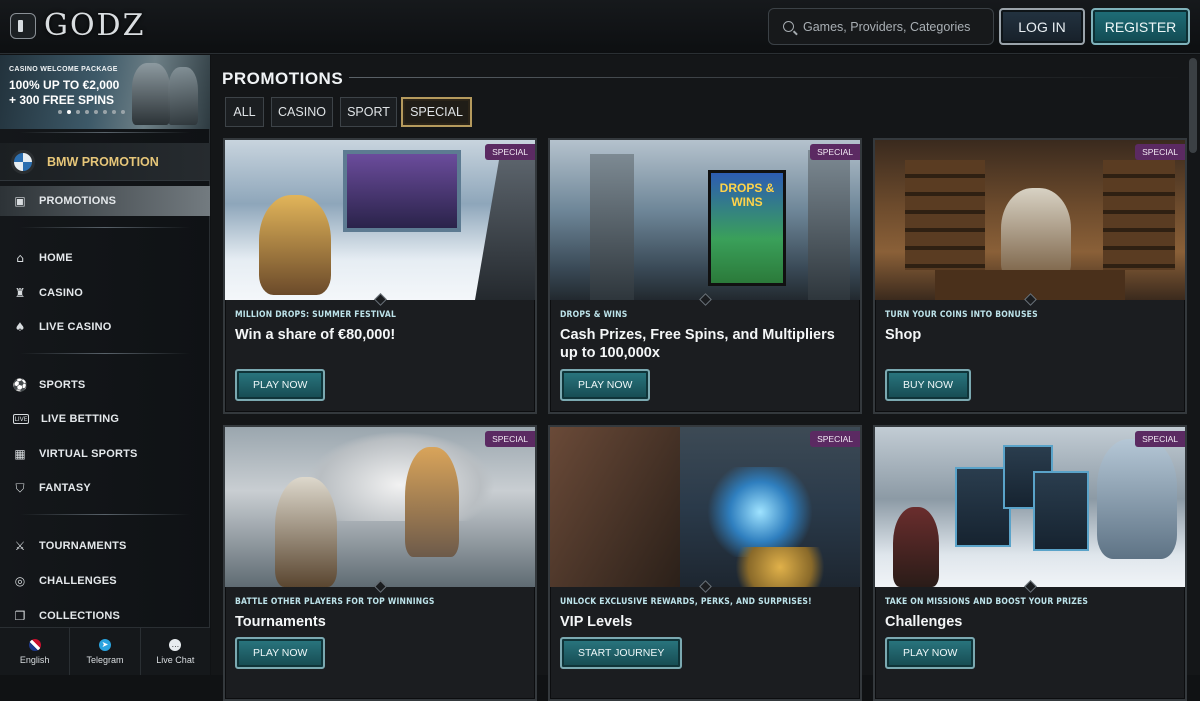  Describe the element at coordinates (80, 419) in the screenshot. I see `sidebar-item-label: LIVE BETTING` at that location.